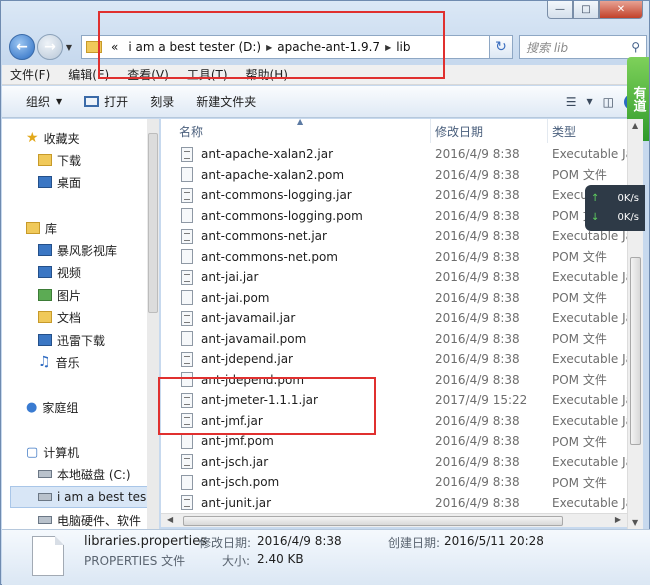  Describe the element at coordinates (90, 407) in the screenshot. I see `nav-homegroup: ● 家庭组` at that location.